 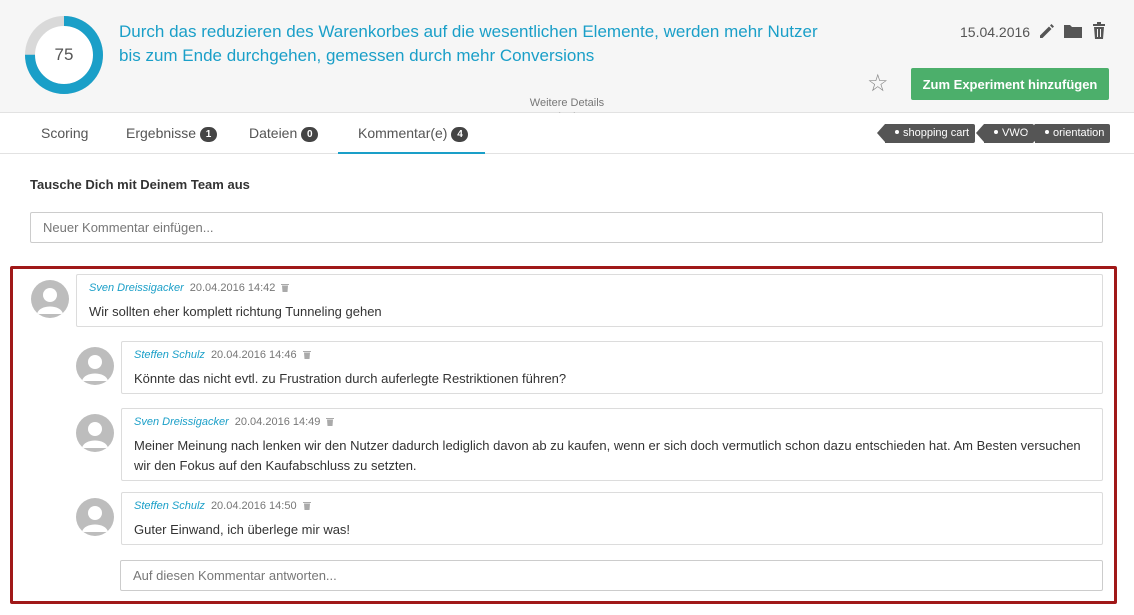 I want to click on hypothesis-date: 15.04.2016, so click(x=995, y=32).